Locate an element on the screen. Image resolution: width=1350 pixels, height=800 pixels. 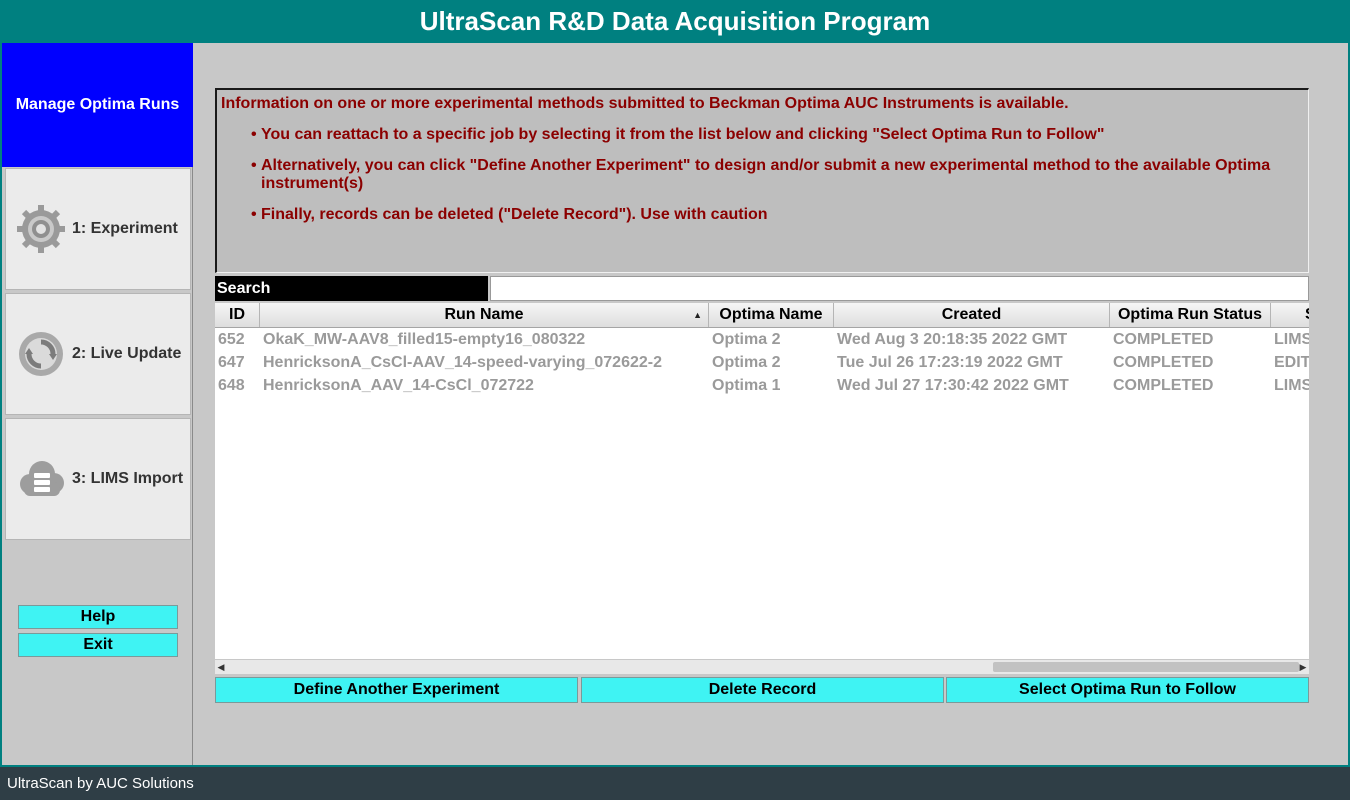
search-input is located at coordinates (899, 288).